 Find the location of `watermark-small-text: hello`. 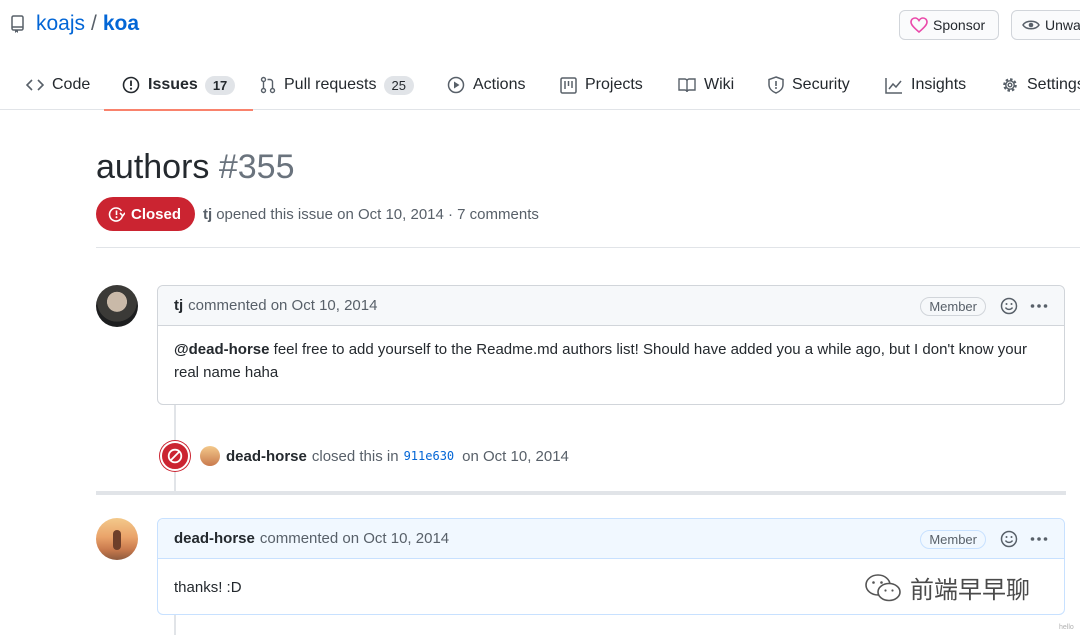

watermark-small-text: hello is located at coordinates (1066, 627).